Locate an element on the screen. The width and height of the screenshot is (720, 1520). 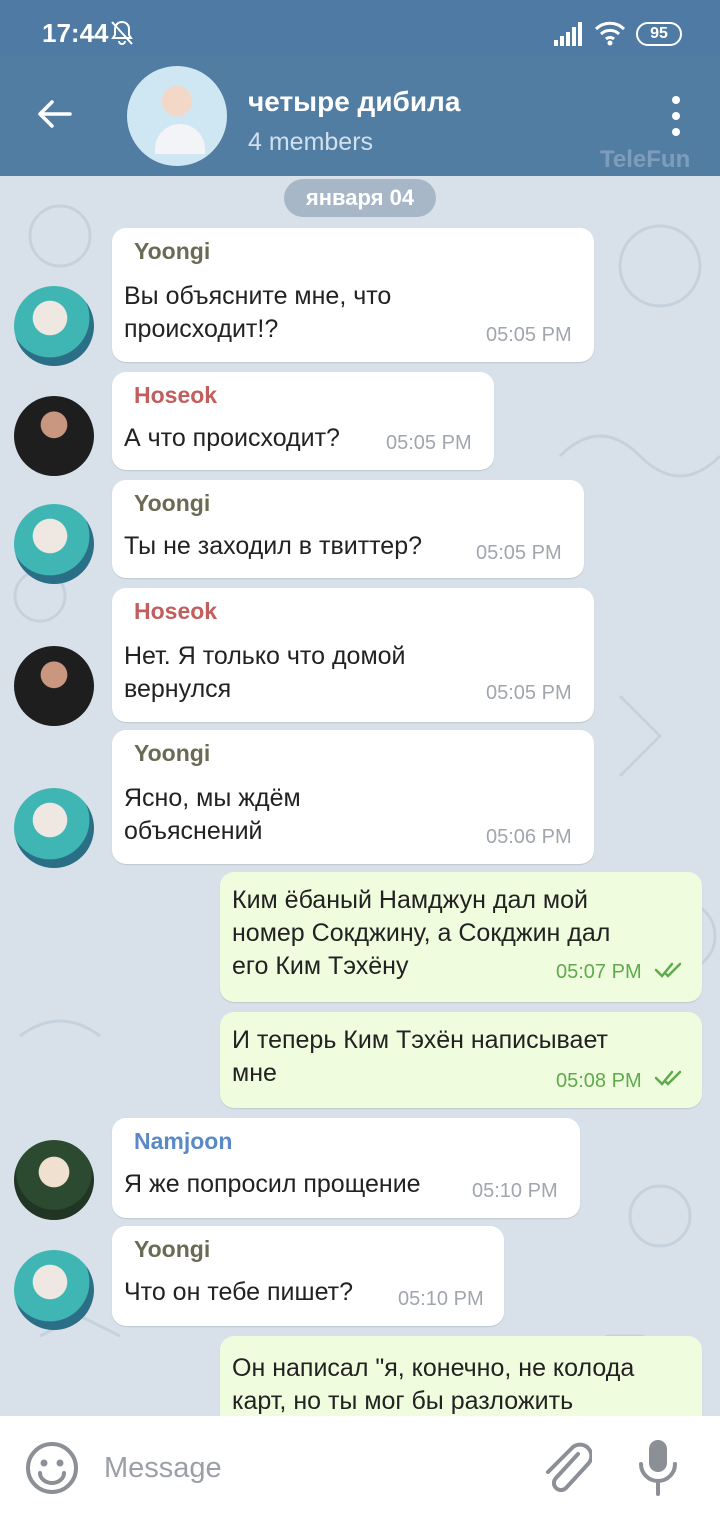
message-input is located at coordinates (294, 1468).